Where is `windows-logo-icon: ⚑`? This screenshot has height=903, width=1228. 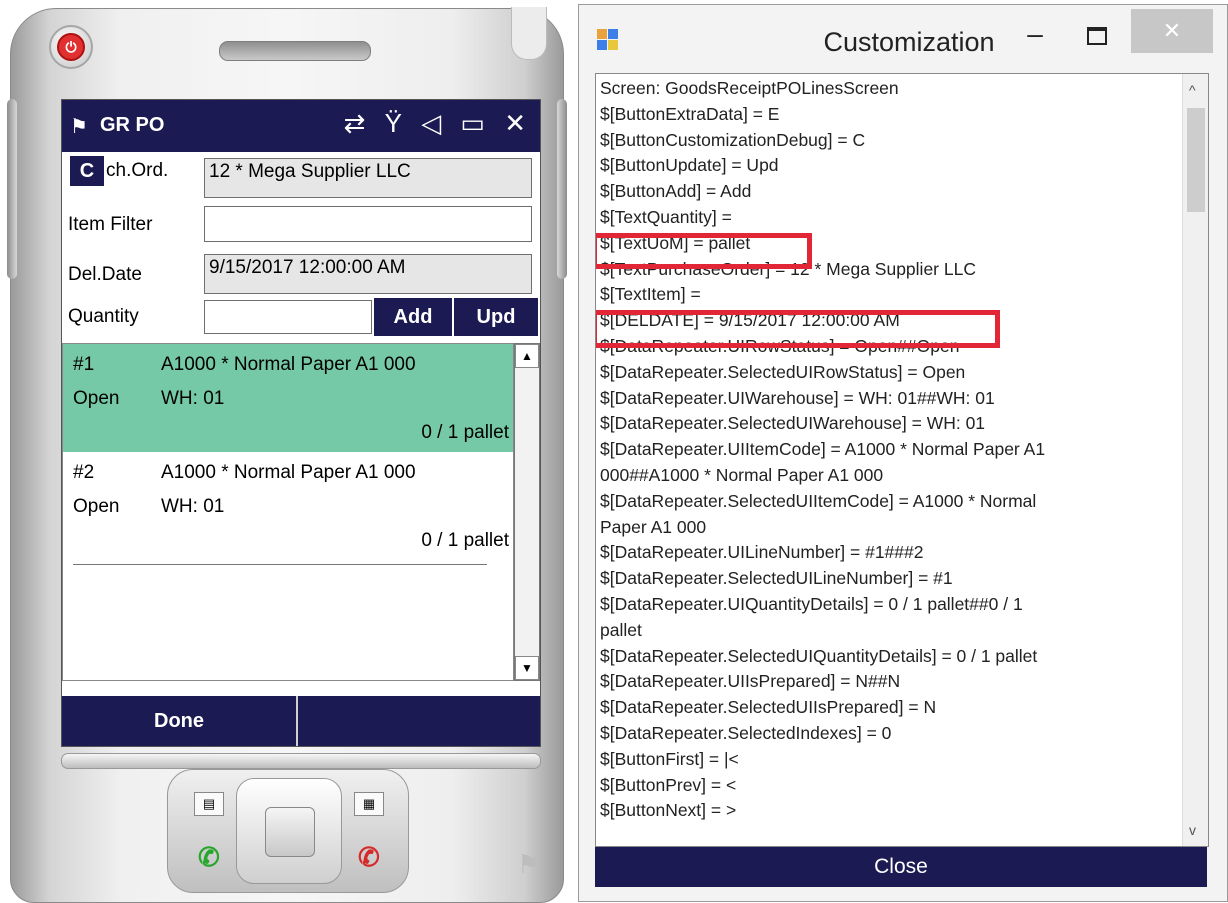
windows-logo-icon: ⚑ is located at coordinates (529, 864).